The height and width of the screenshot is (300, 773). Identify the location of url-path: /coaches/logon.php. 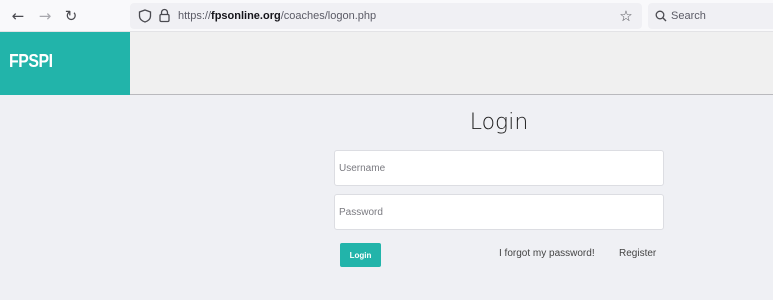
(328, 16).